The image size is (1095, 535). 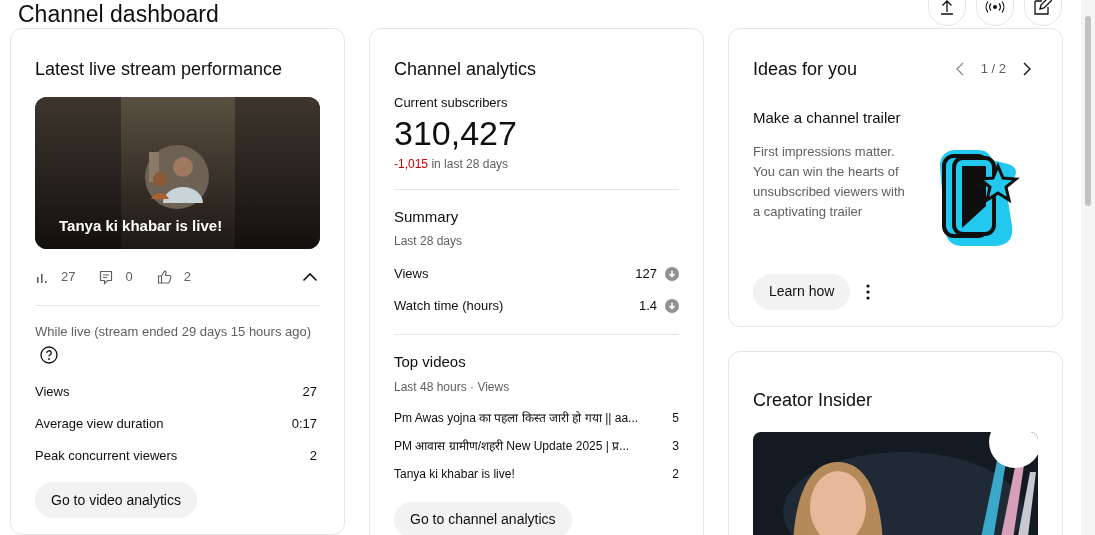 I want to click on video-title: Tanya ki khabar is live!, so click(x=141, y=225).